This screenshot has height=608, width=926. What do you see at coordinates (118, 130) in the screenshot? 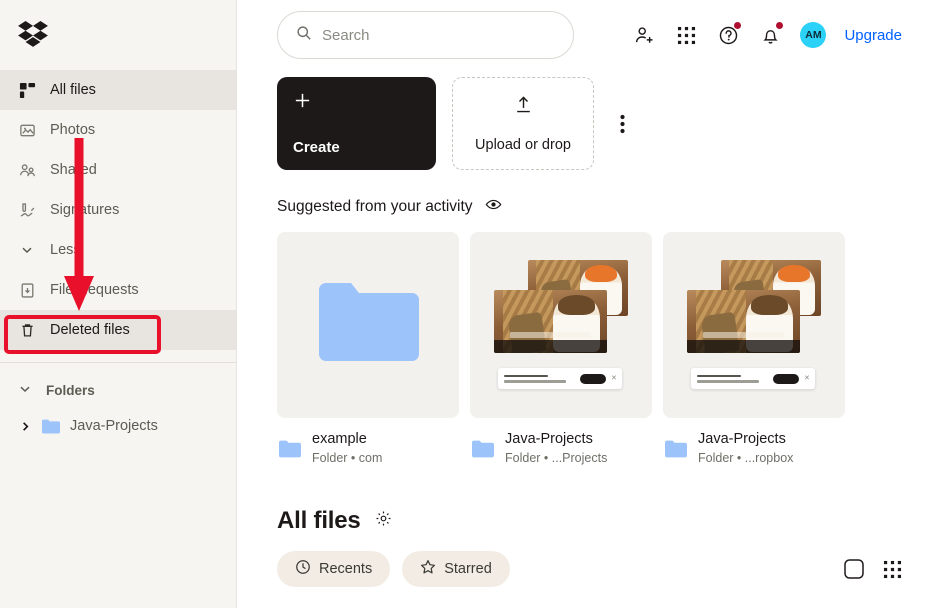
I see `sidebar-item-photos: Photos` at bounding box center [118, 130].